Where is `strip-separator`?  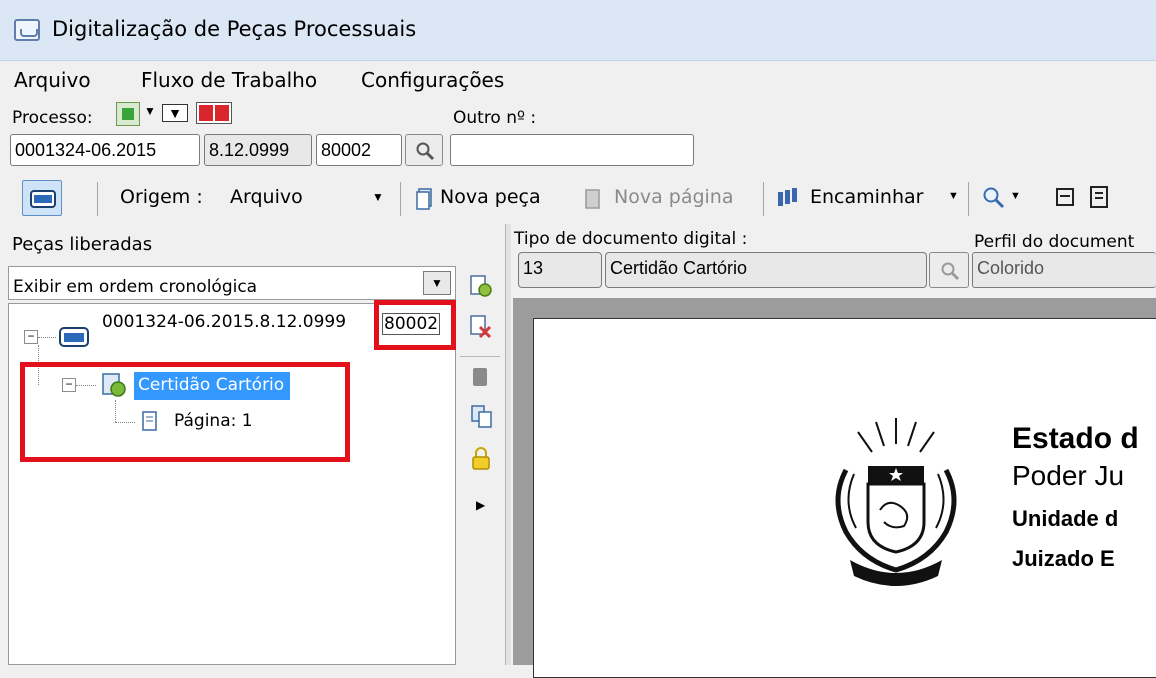
strip-separator is located at coordinates (480, 356).